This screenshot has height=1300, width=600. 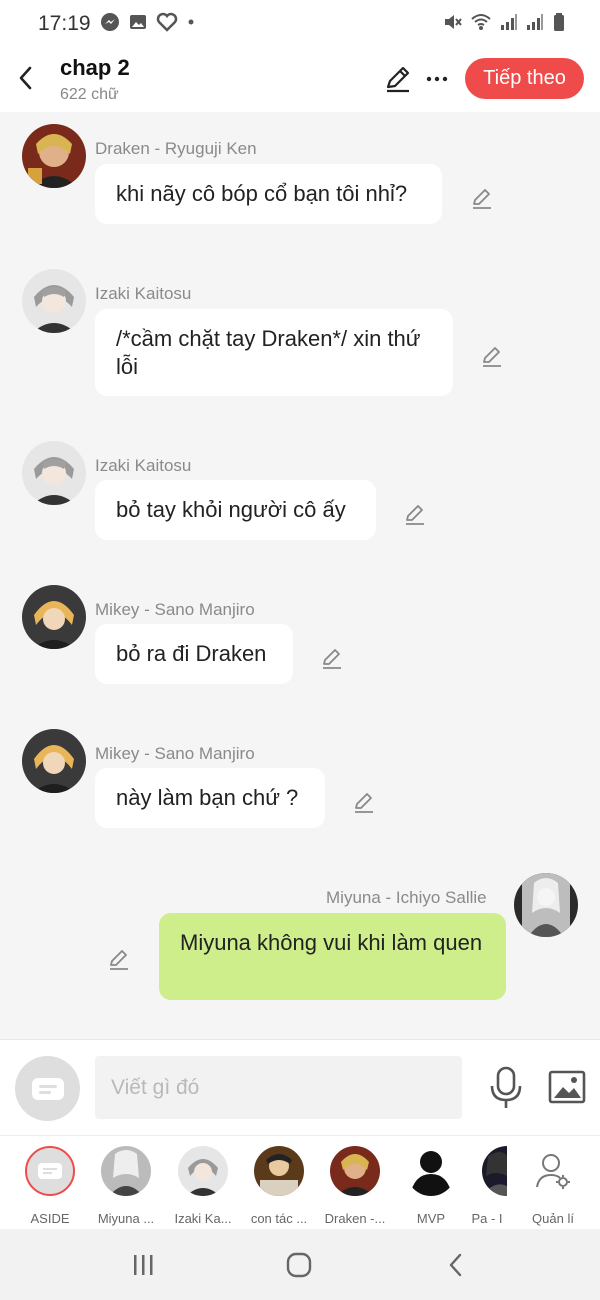 I want to click on attach-image-button, so click(x=567, y=1088).